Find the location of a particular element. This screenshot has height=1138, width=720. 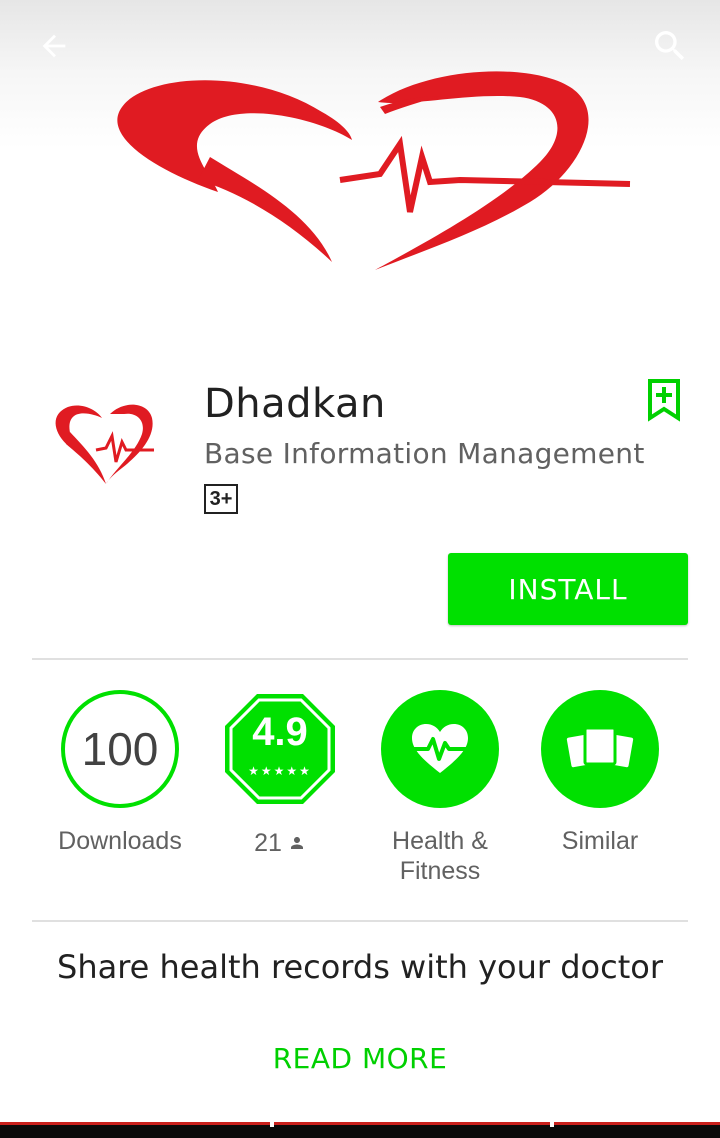

arrow-back-icon is located at coordinates (54, 46).